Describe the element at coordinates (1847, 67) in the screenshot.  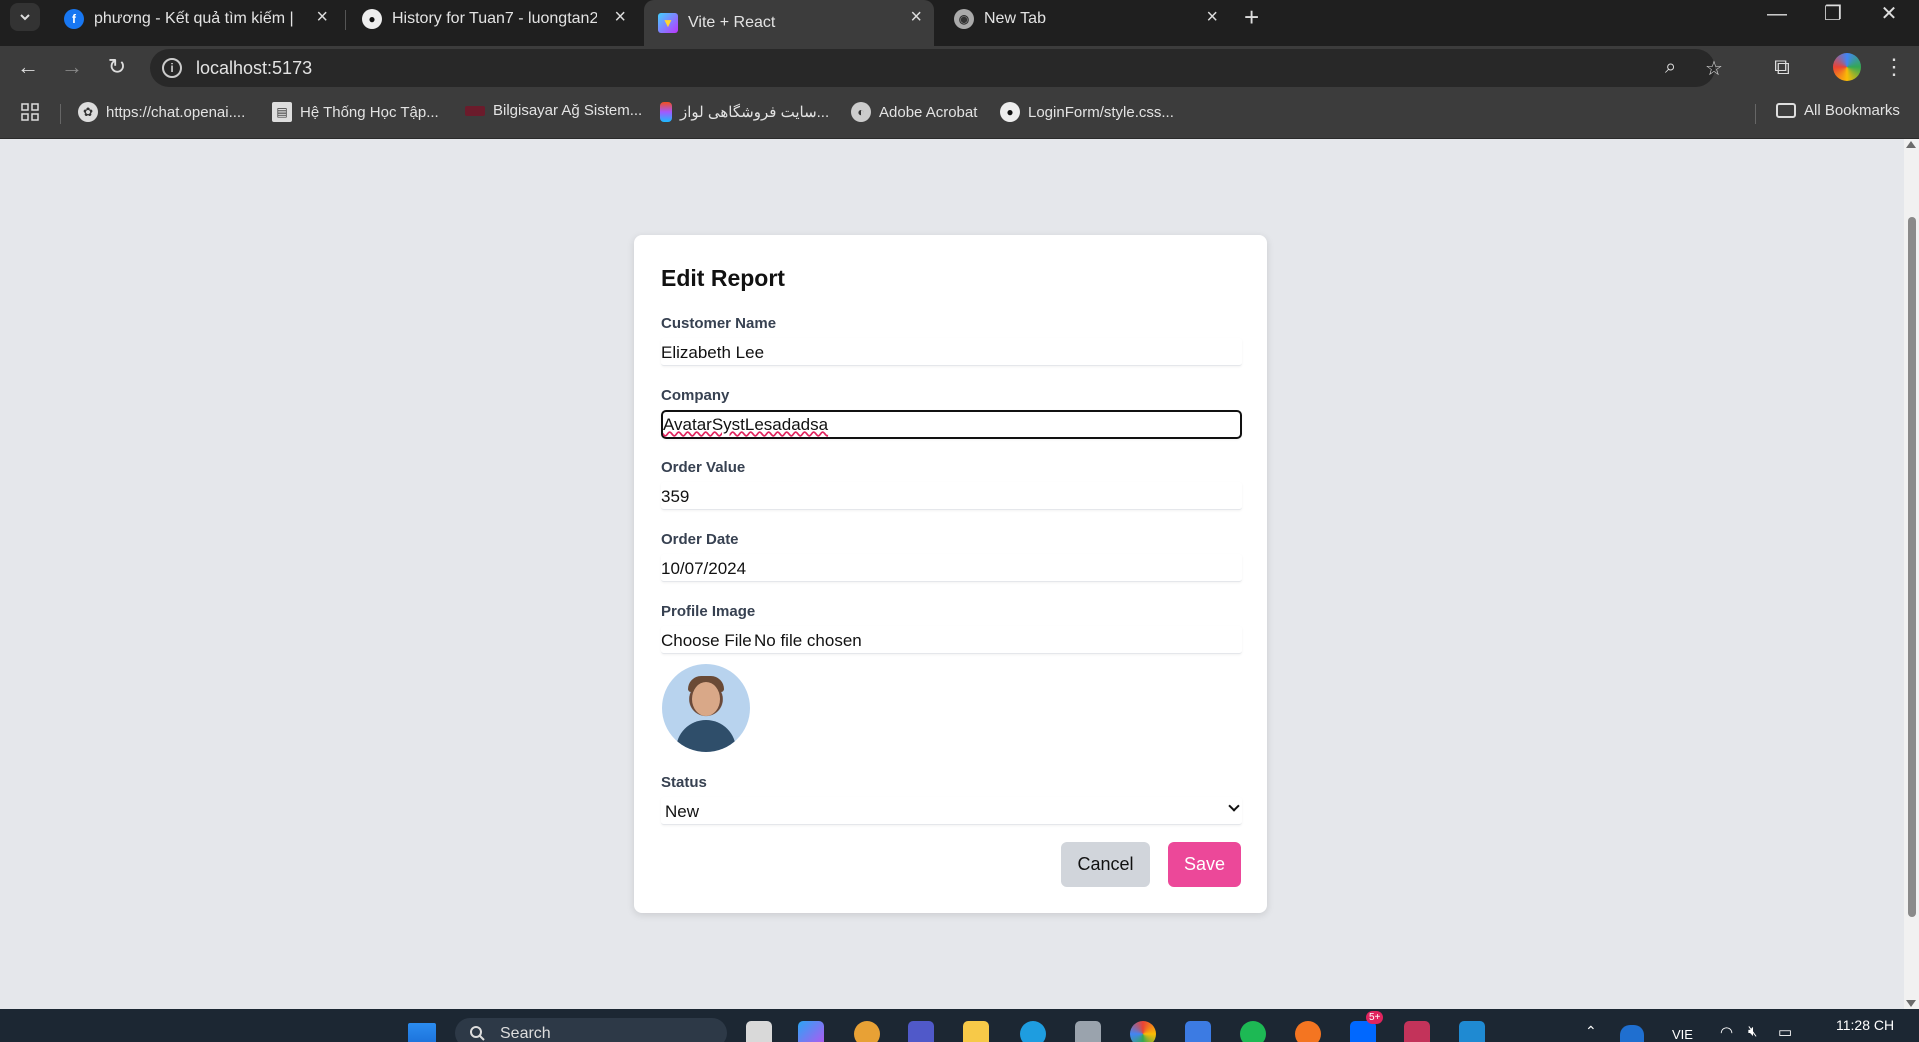
I see `profile-avatar` at that location.